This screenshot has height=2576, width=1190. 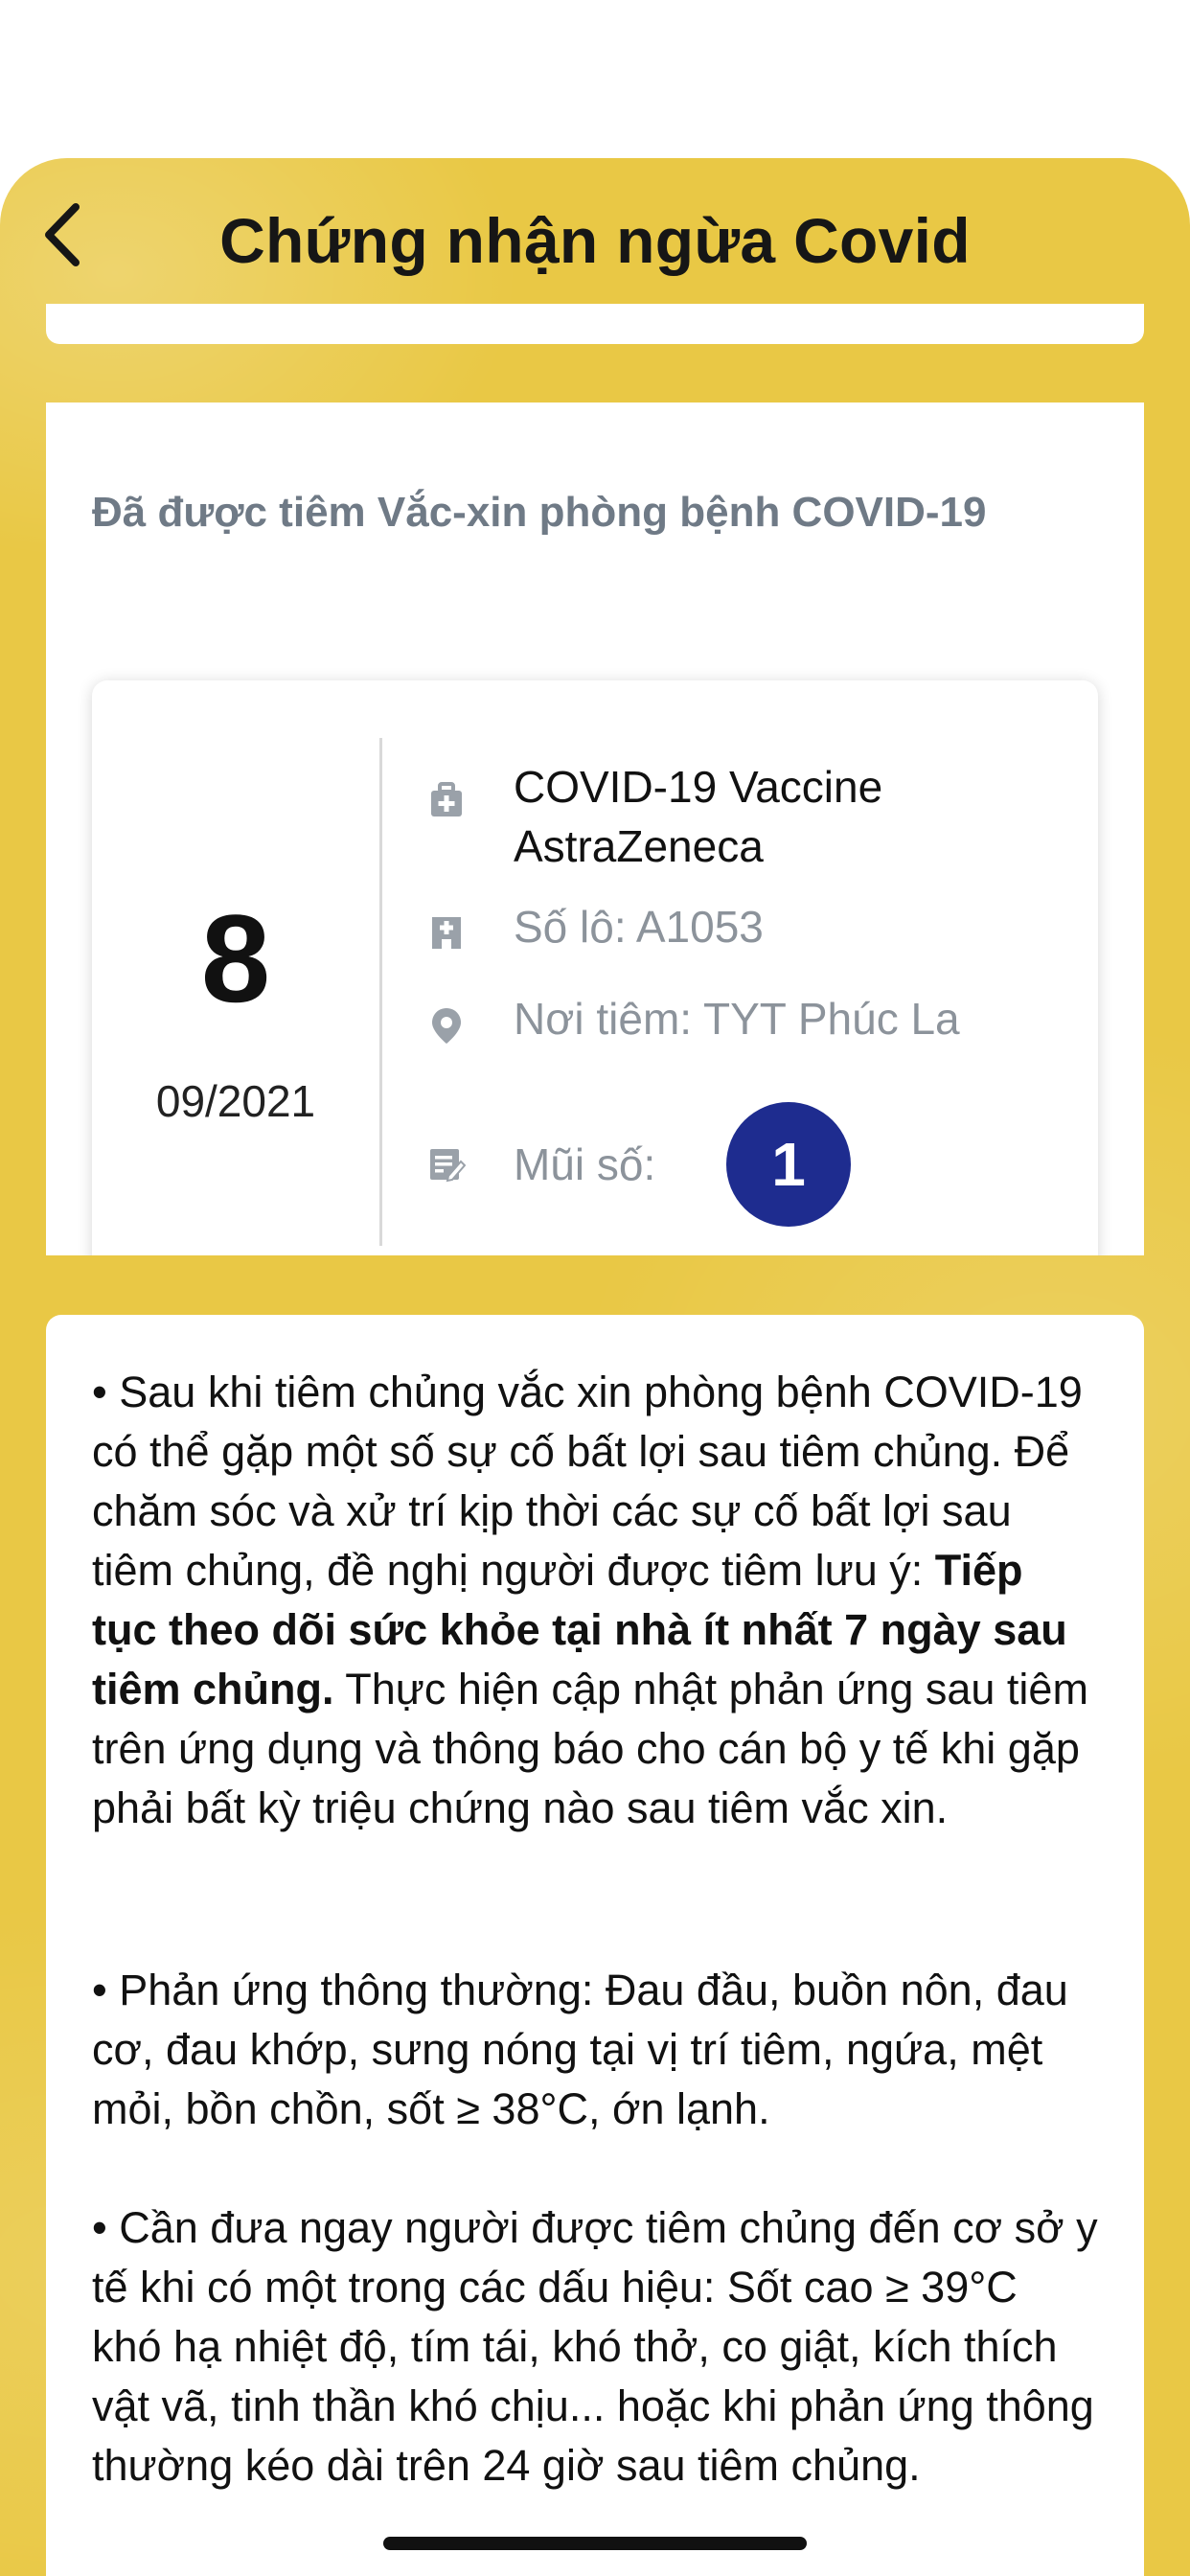 I want to click on header: Chứng nhận ngừa Covid, so click(x=595, y=230).